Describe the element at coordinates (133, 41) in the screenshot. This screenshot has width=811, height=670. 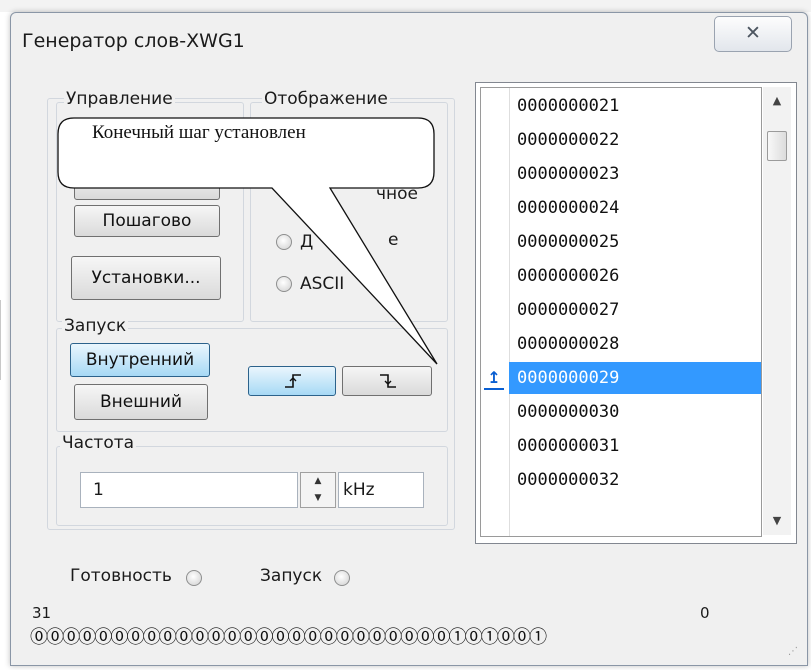
I see `window-title: Генератор слов-XWG1` at that location.